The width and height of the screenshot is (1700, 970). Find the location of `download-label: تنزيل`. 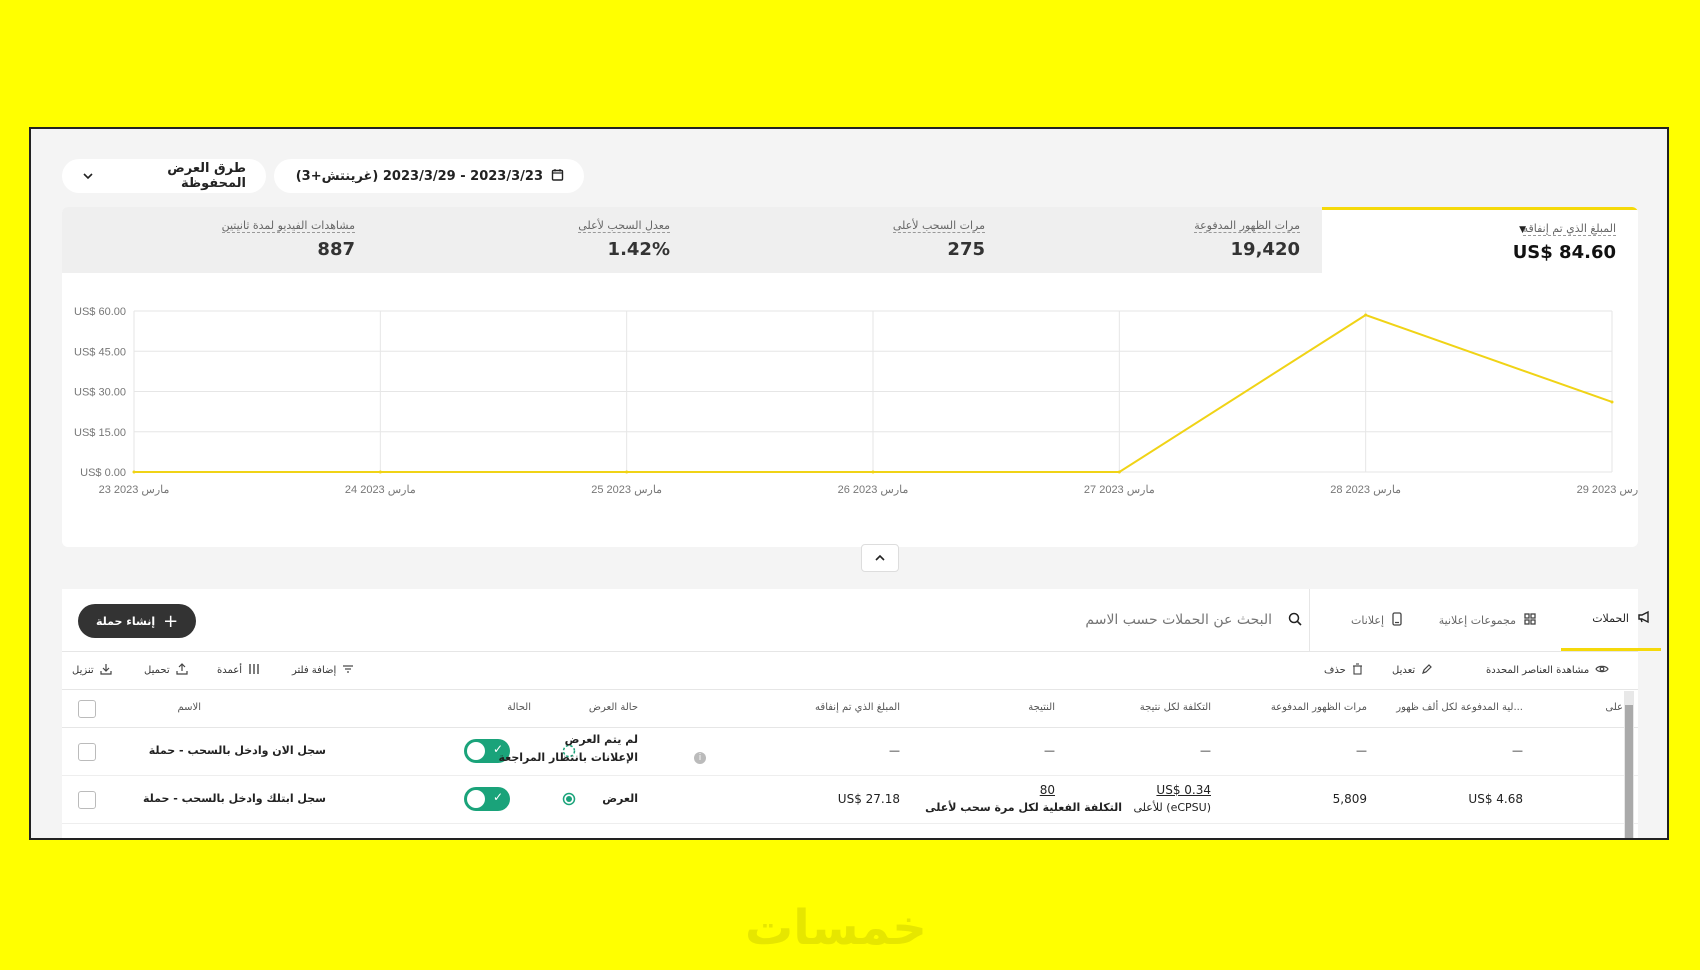

download-label: تنزيل is located at coordinates (83, 670).